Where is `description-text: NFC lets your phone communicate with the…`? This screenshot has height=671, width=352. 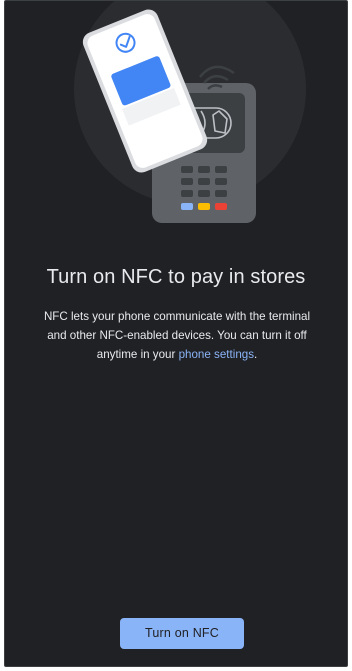
description-text: NFC lets your phone communicate with the… is located at coordinates (177, 335).